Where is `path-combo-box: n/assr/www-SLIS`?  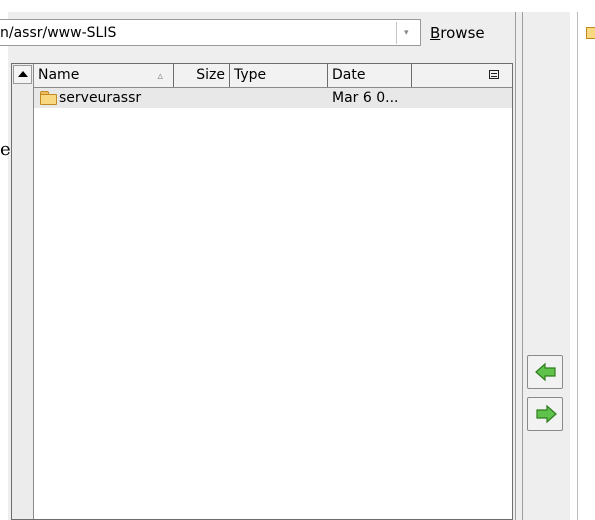
path-combo-box: n/assr/www-SLIS is located at coordinates (210, 32).